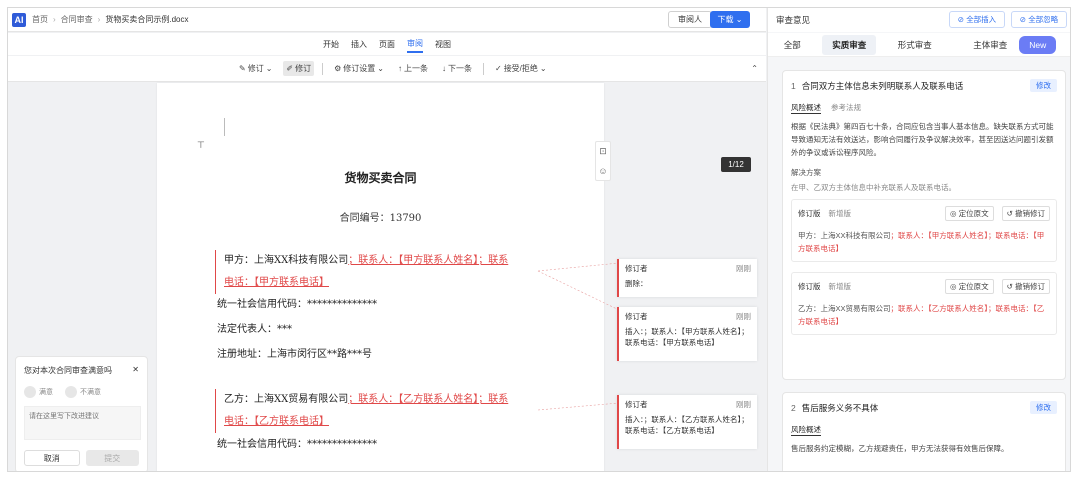  What do you see at coordinates (71, 392) in the screenshot?
I see `frown-icon` at bounding box center [71, 392].